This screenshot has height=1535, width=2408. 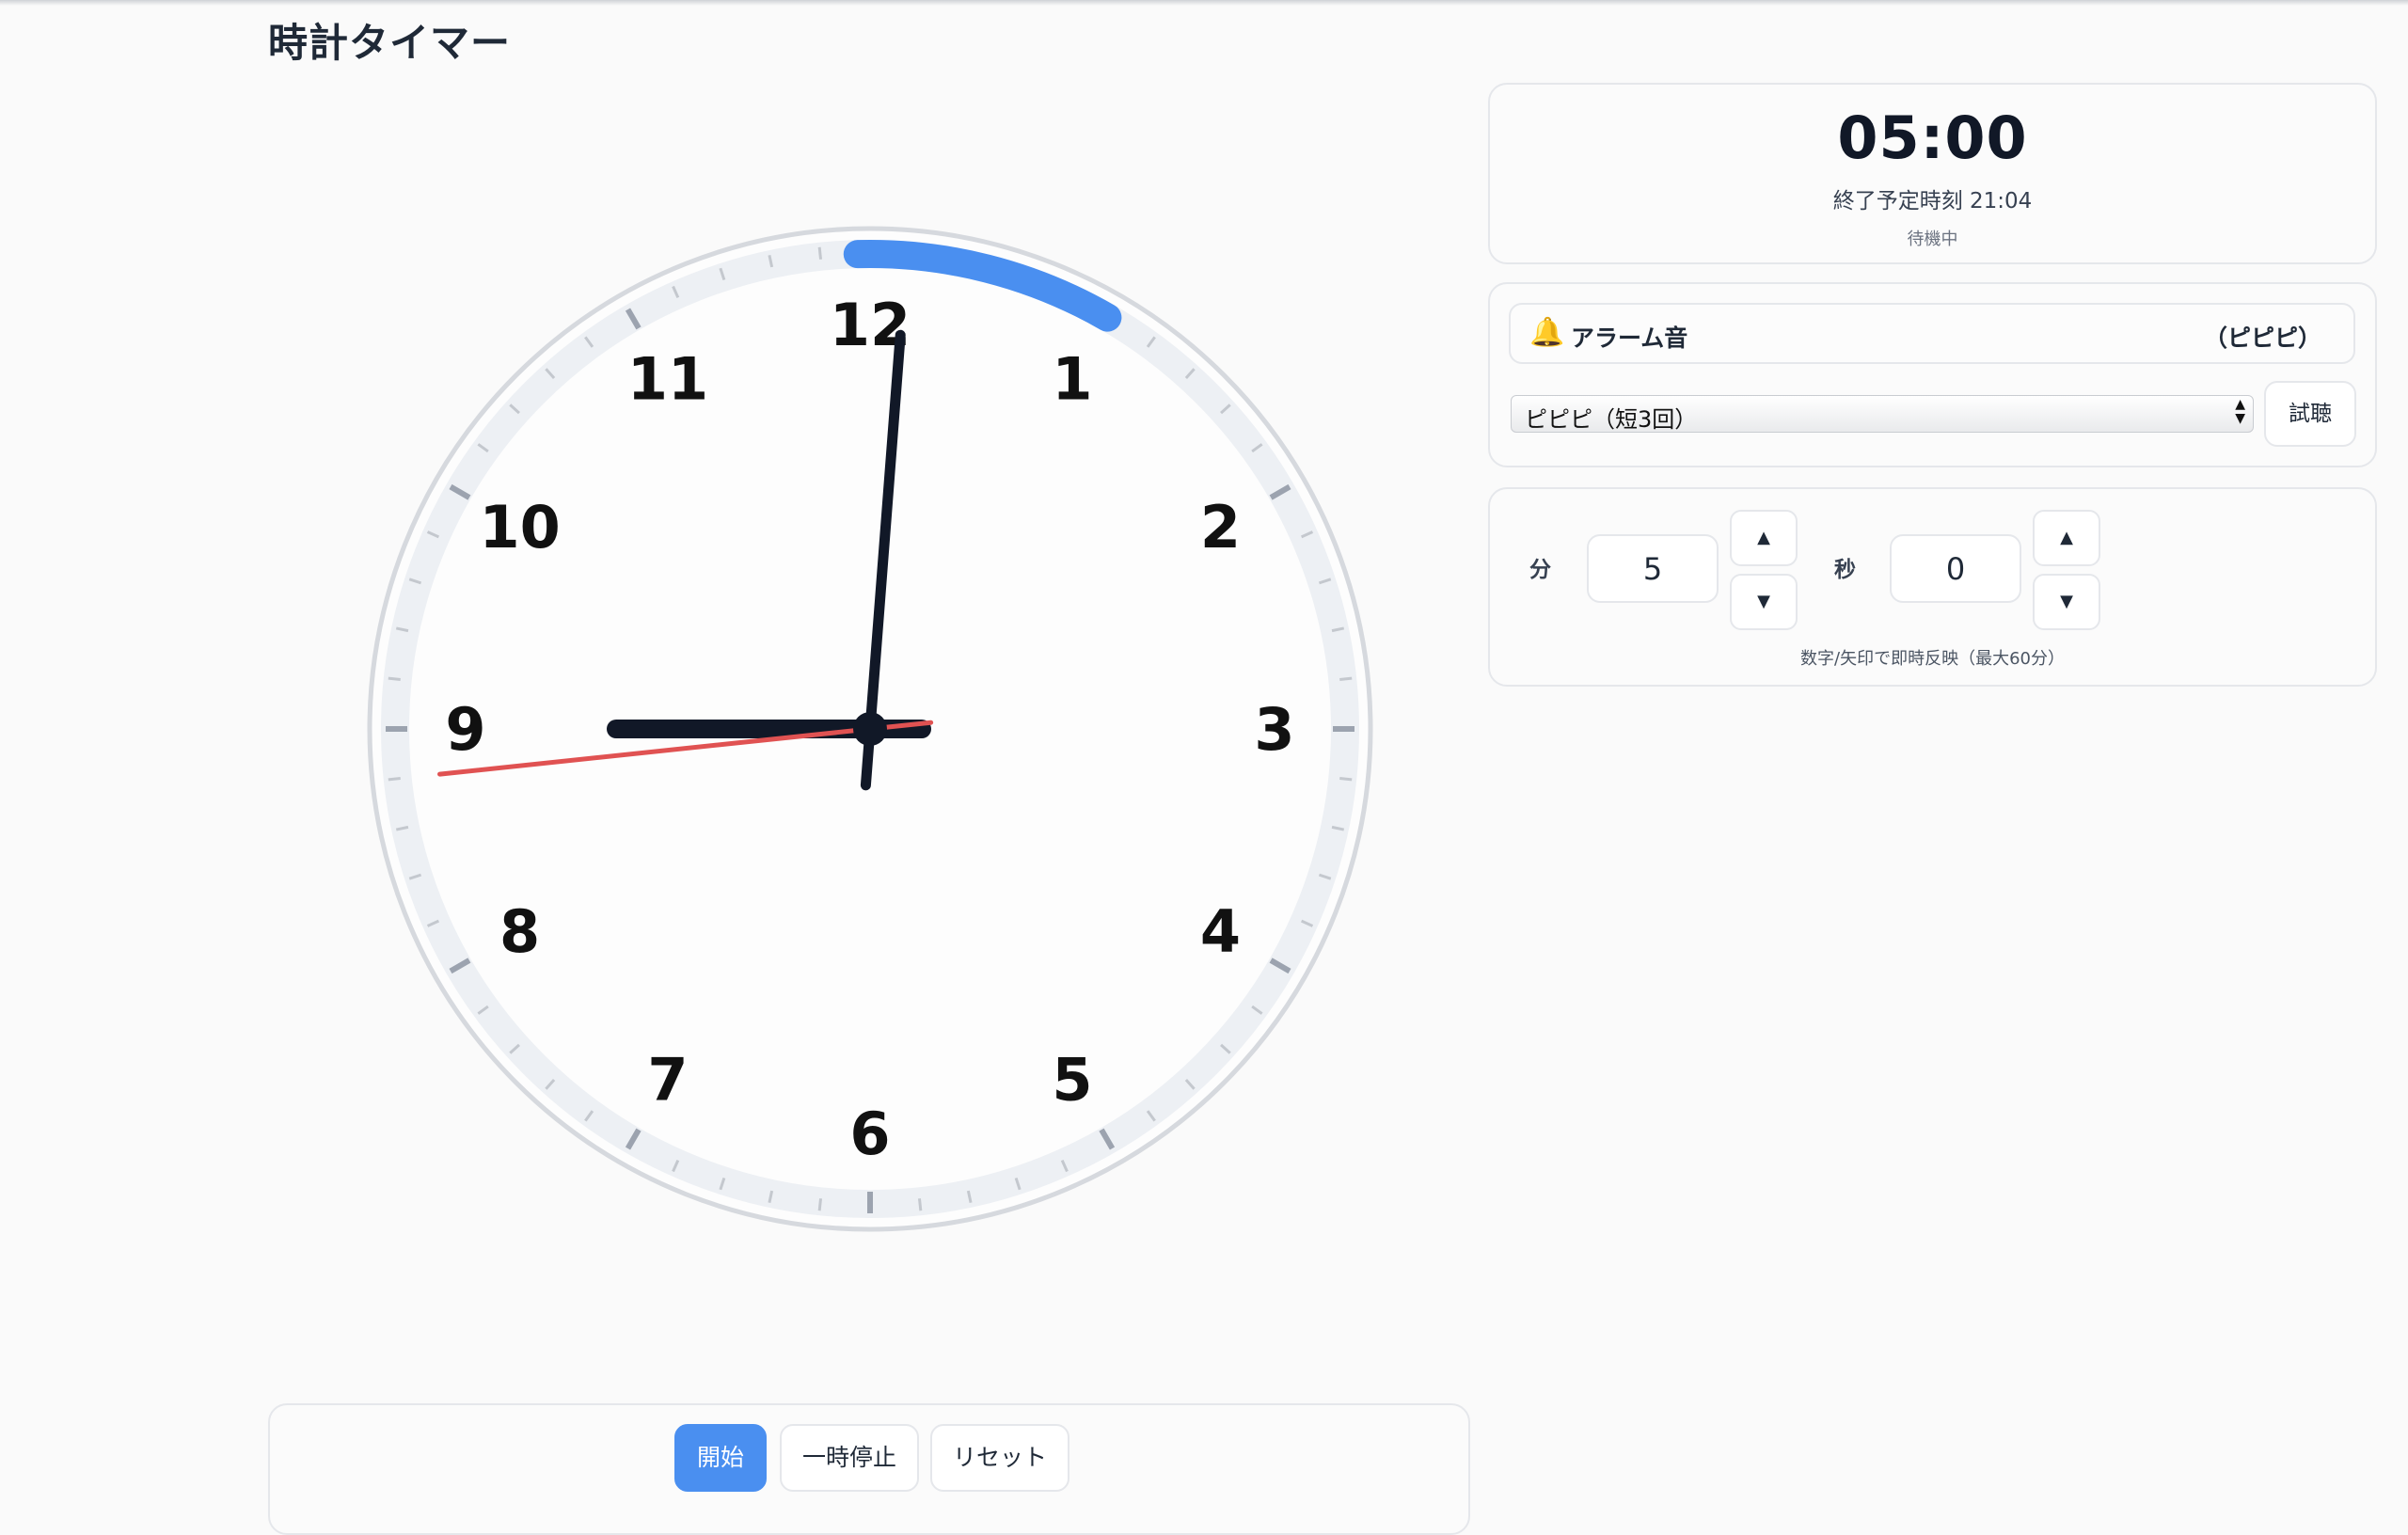 I want to click on reset-button: リセット, so click(x=1000, y=1458).